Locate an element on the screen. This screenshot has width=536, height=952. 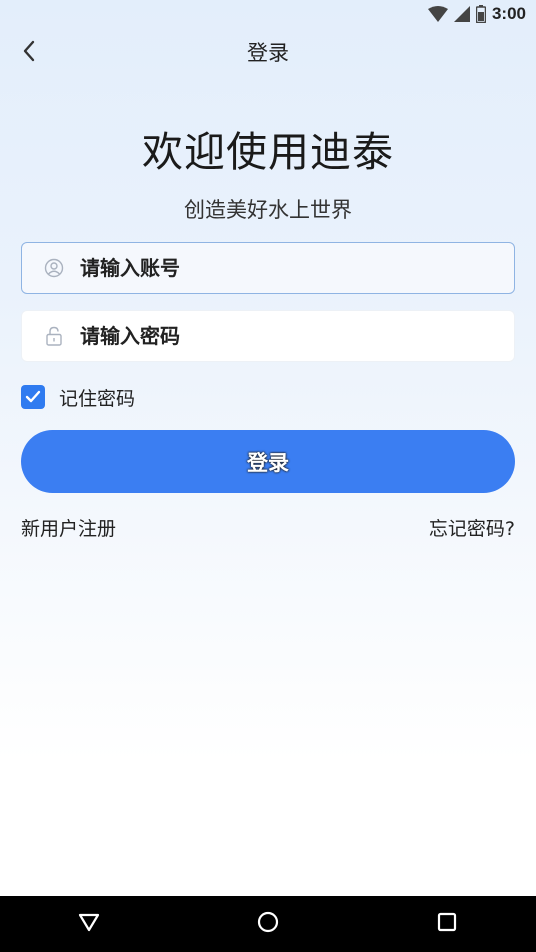
remember-password: 记住密码 is located at coordinates (78, 397).